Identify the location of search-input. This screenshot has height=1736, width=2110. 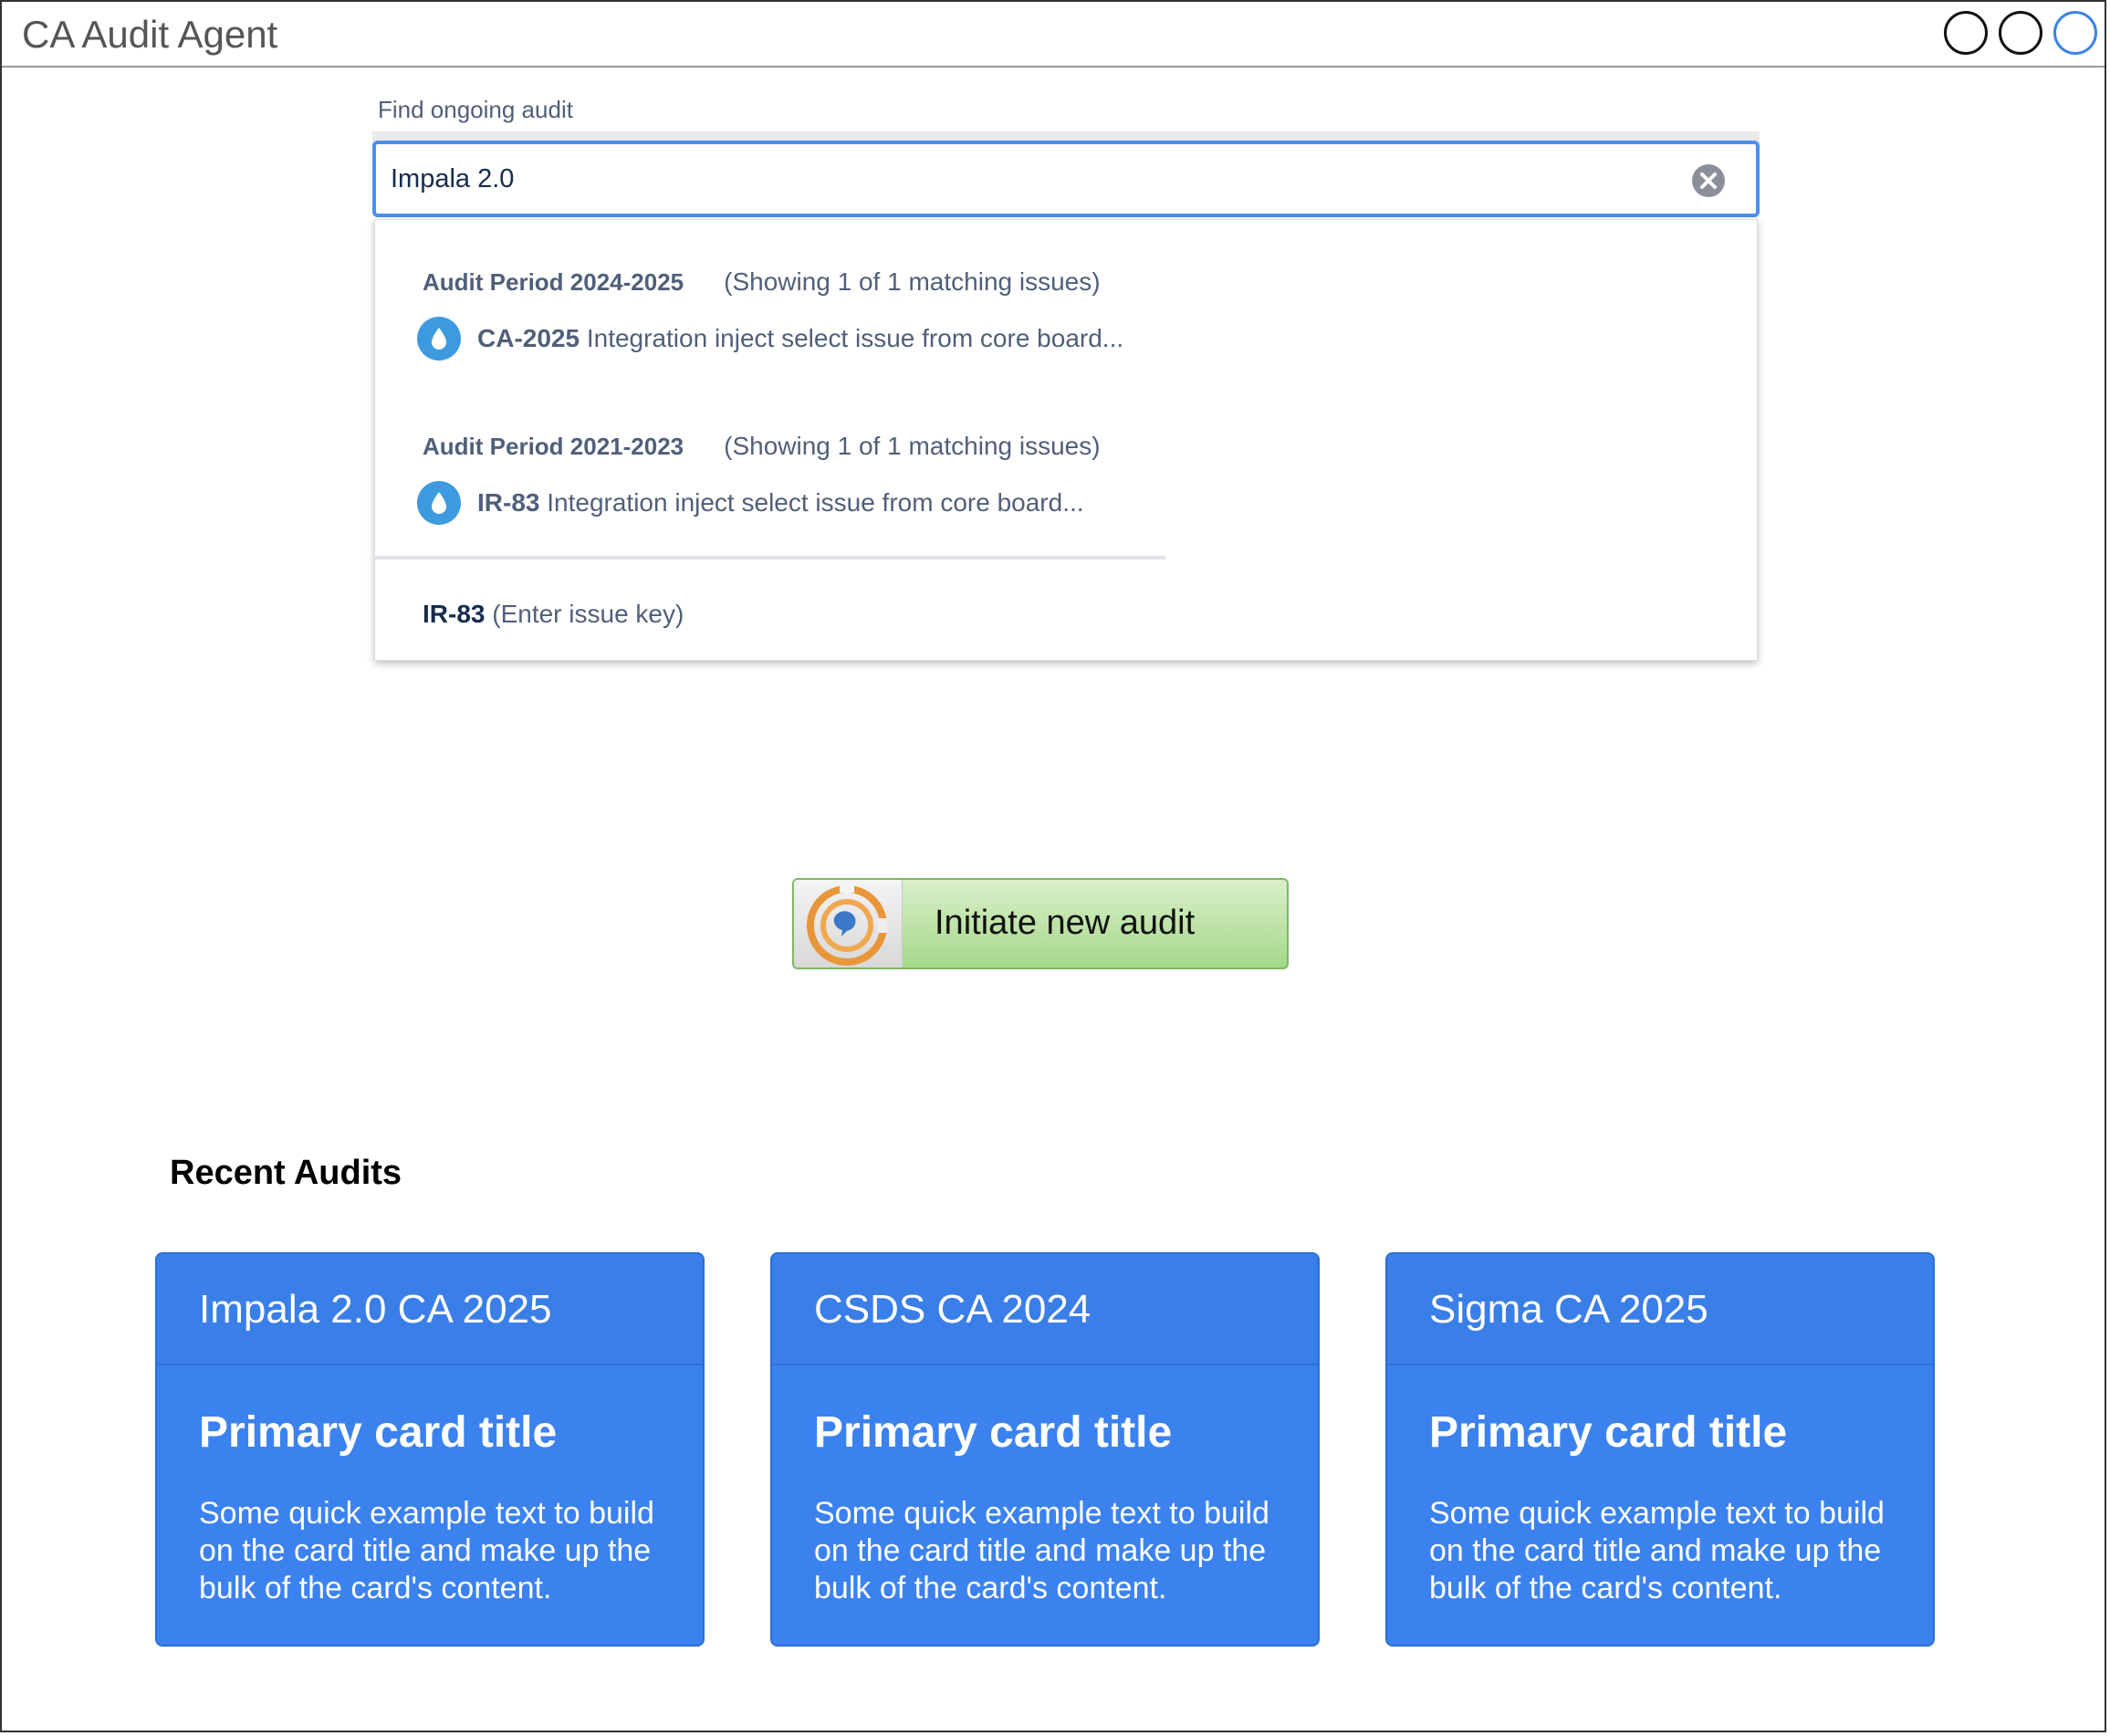
(1029, 179).